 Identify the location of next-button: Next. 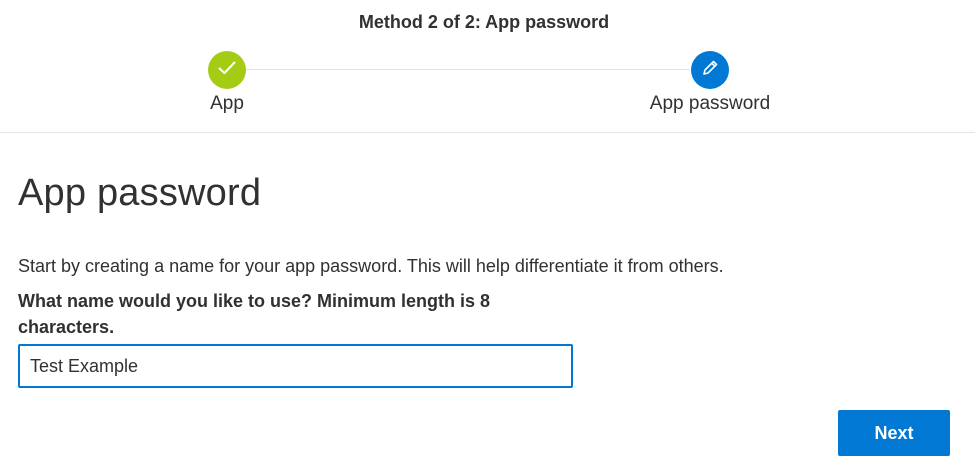
(894, 433).